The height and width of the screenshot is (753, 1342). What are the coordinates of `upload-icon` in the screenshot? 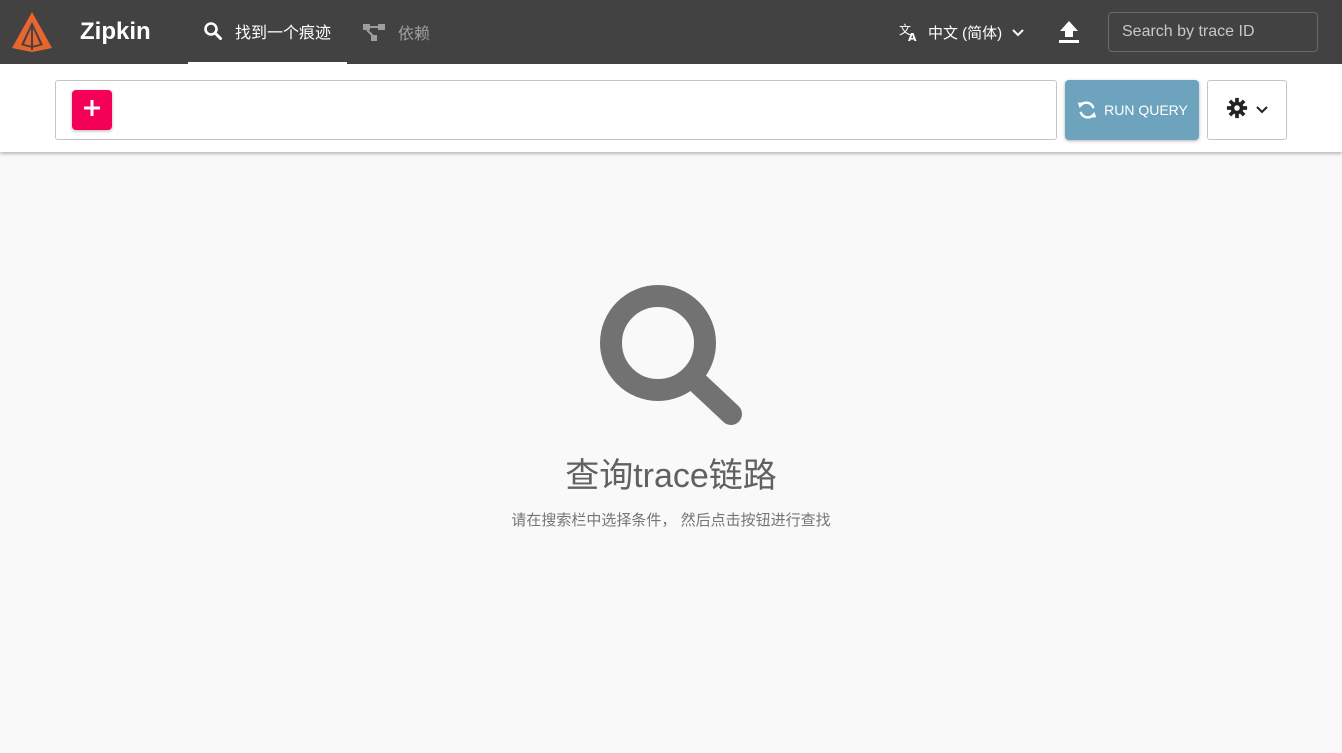 It's located at (1069, 34).